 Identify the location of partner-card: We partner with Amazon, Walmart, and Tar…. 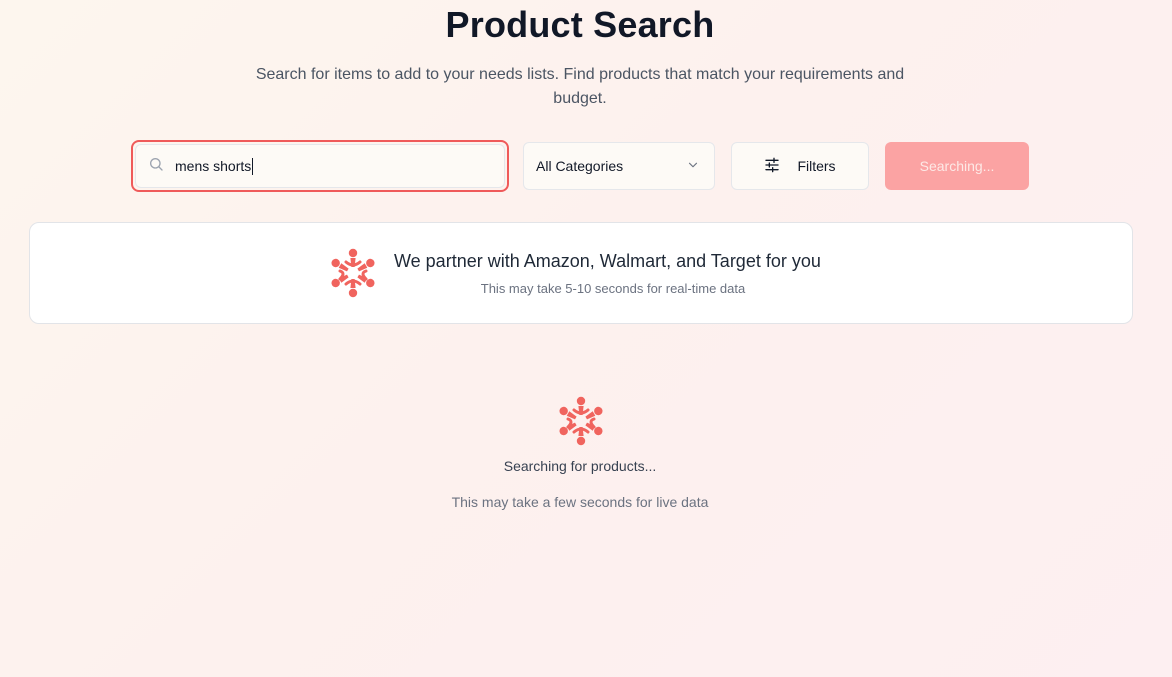
(581, 273).